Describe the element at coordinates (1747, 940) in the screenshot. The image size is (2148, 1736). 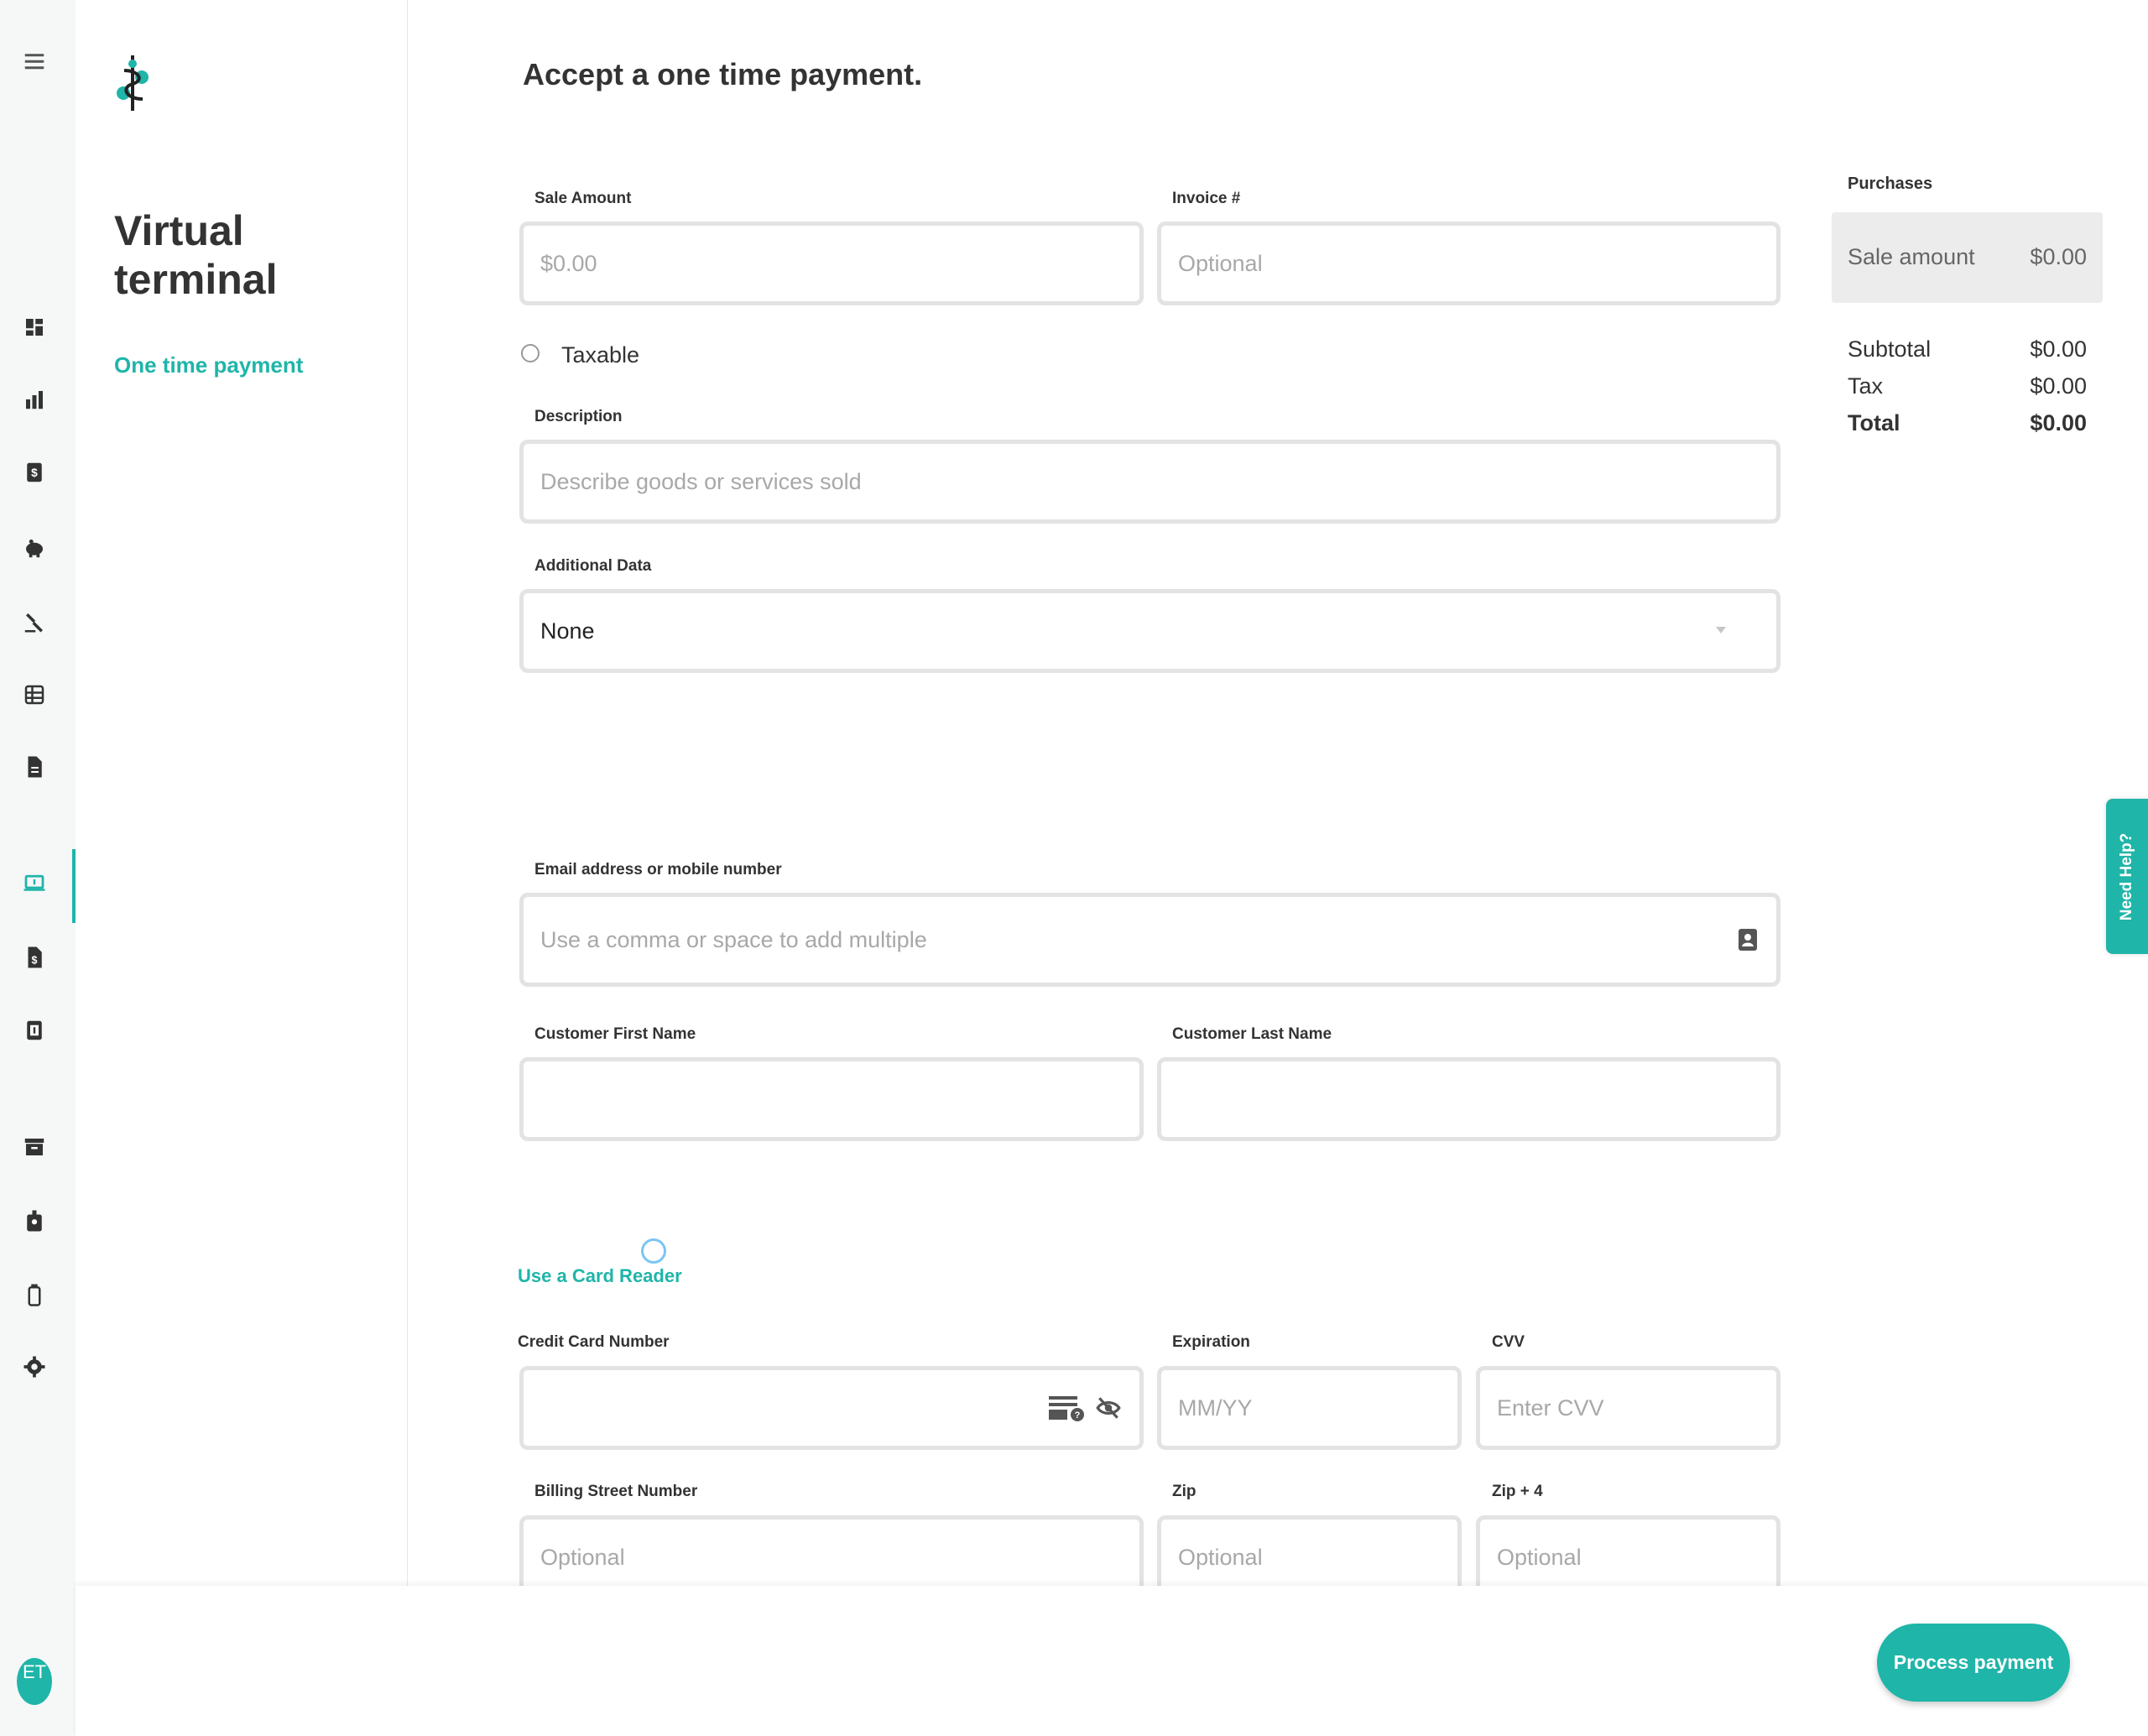
I see `contact-book-icon` at that location.